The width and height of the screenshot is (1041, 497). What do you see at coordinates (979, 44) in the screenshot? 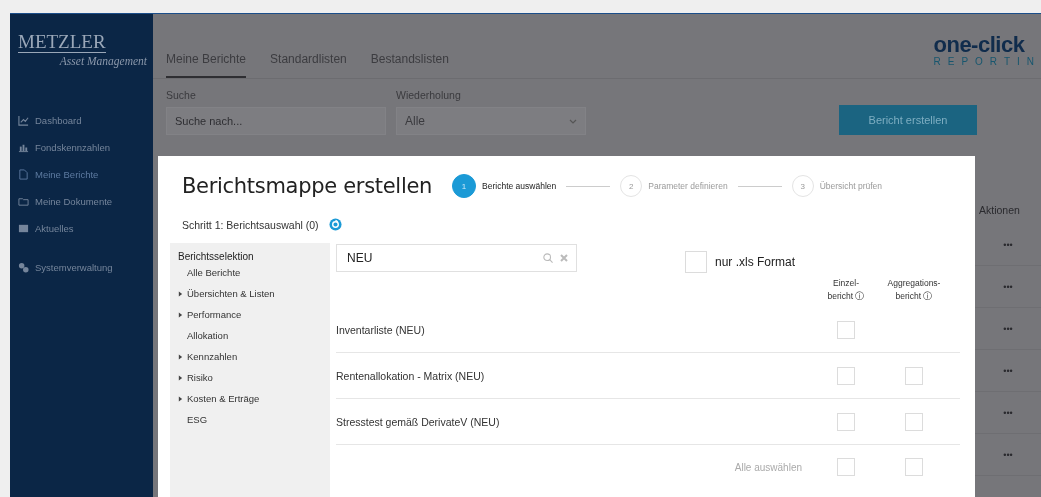
I see `logo-name: one-click` at bounding box center [979, 44].